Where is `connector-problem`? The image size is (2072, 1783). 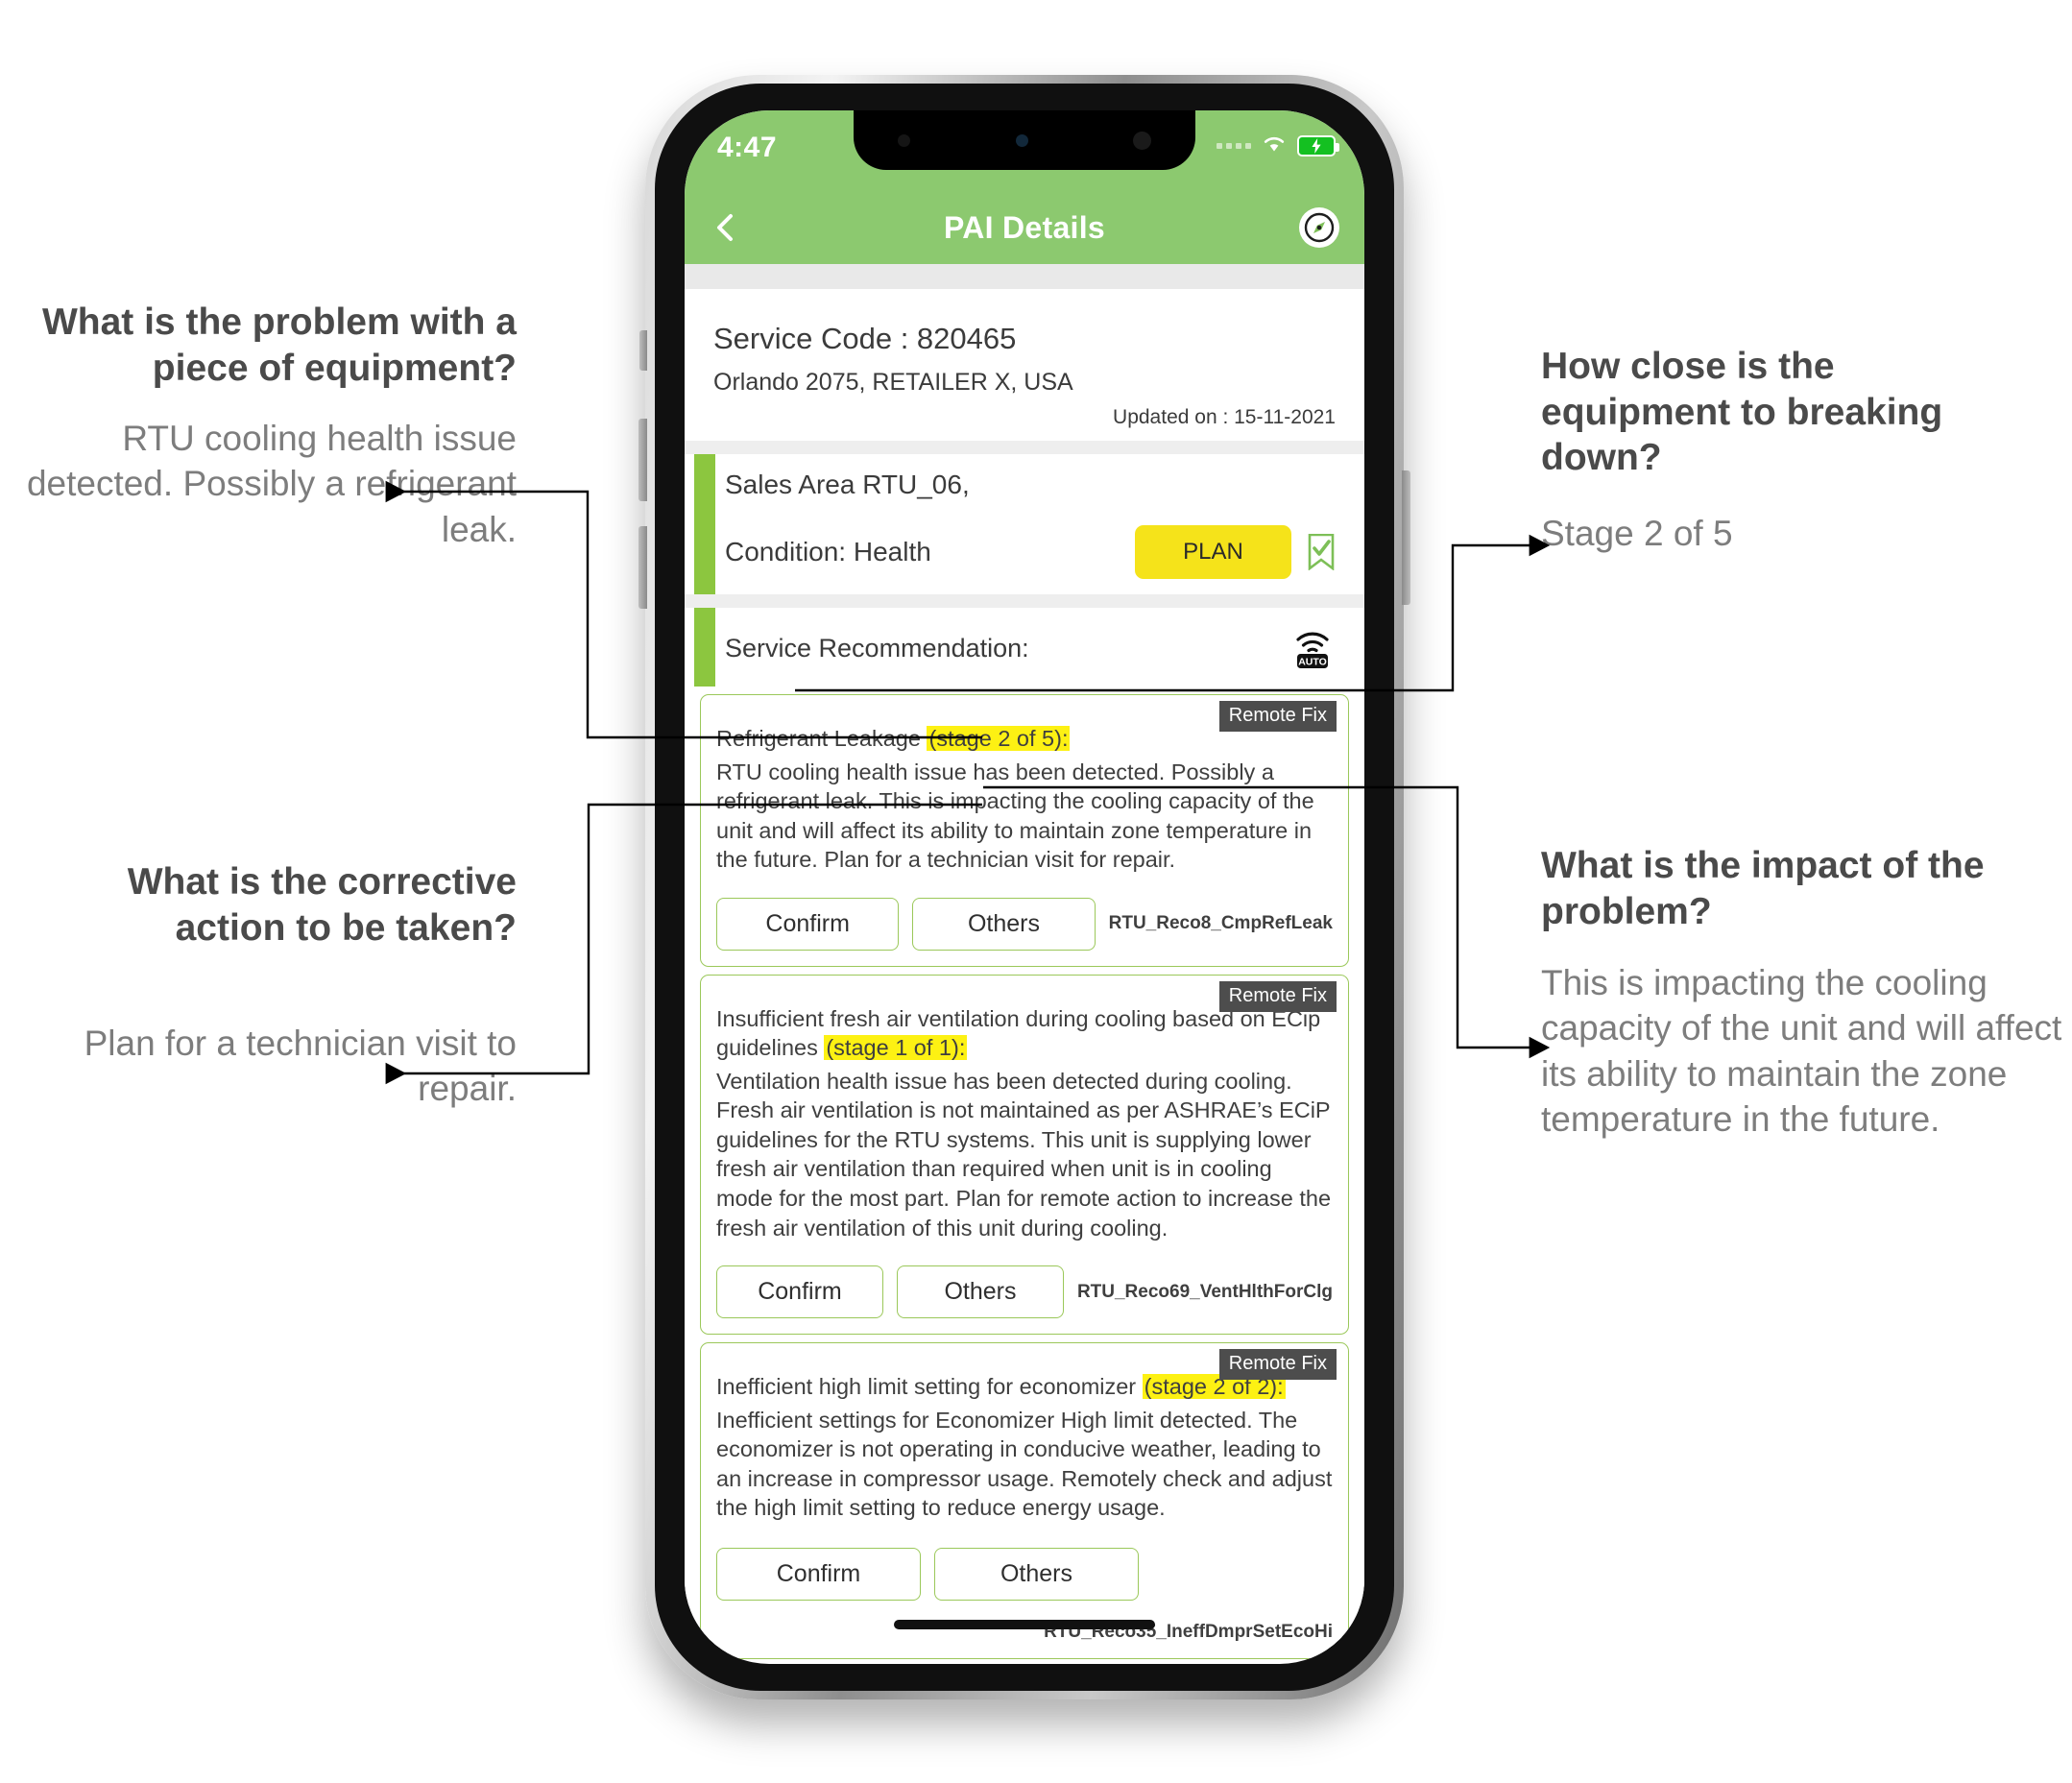 connector-problem is located at coordinates (683, 609).